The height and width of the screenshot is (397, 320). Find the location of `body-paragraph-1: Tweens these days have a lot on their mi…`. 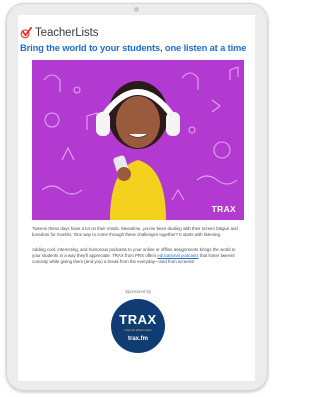

body-paragraph-1: Tweens these days have a lot on their mi… is located at coordinates (135, 232).